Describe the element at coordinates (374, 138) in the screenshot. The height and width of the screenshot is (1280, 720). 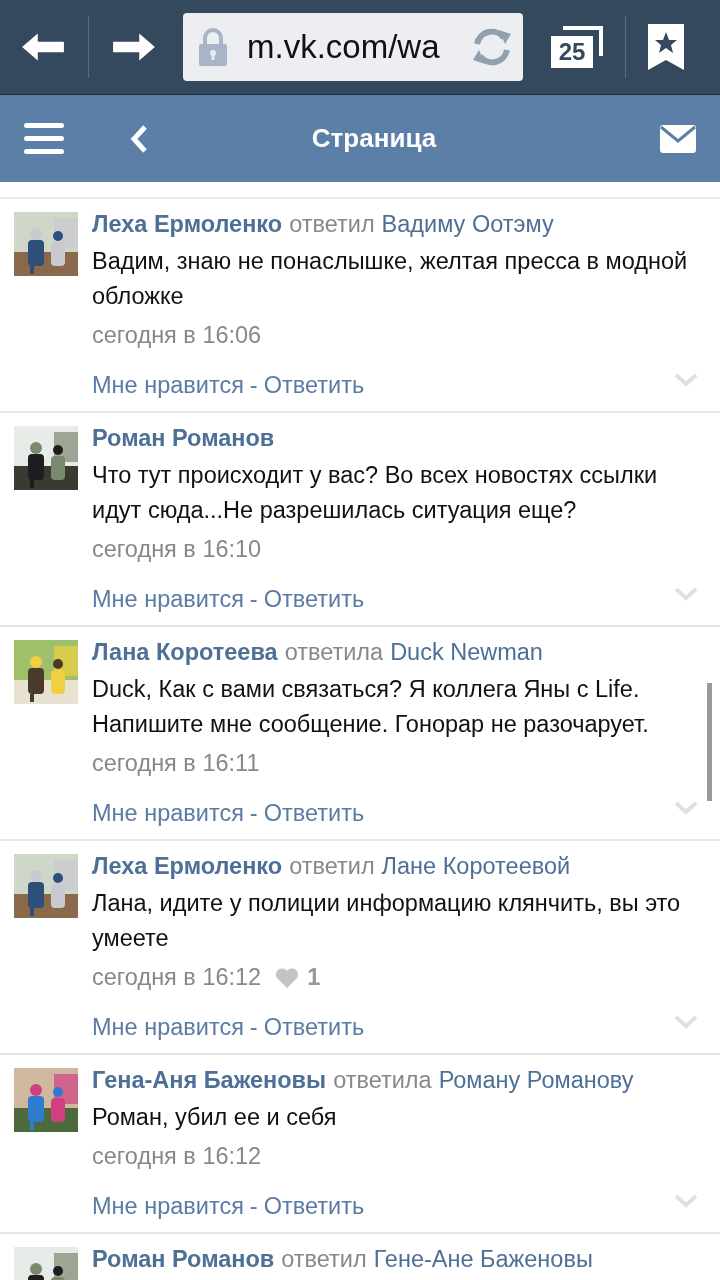
I see `page-title: Страница` at that location.